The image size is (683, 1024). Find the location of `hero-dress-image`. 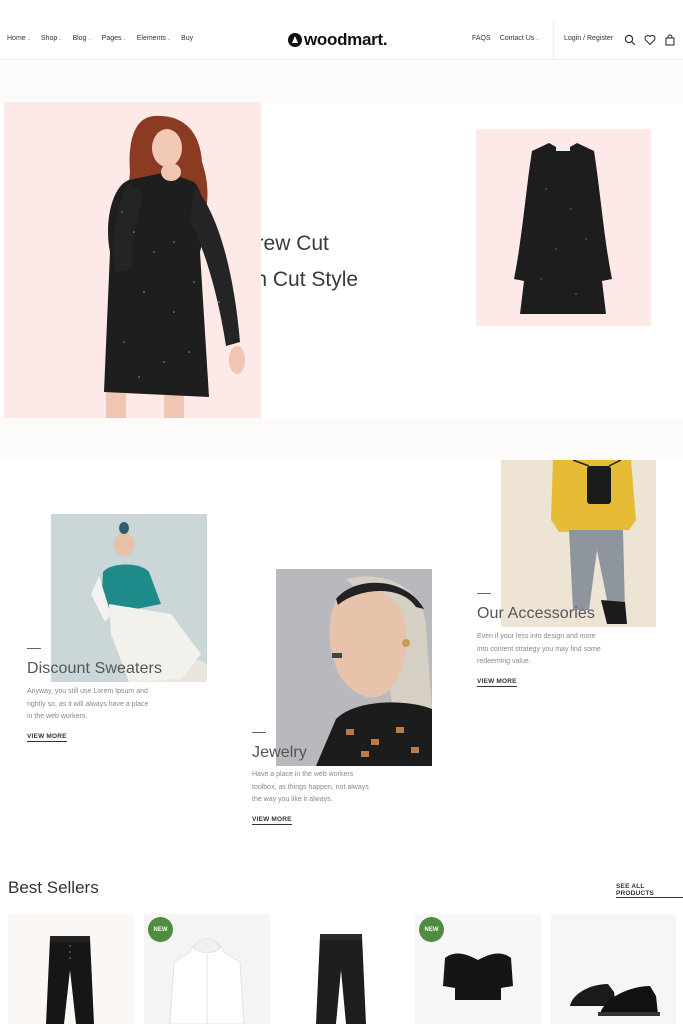

hero-dress-image is located at coordinates (563, 227).